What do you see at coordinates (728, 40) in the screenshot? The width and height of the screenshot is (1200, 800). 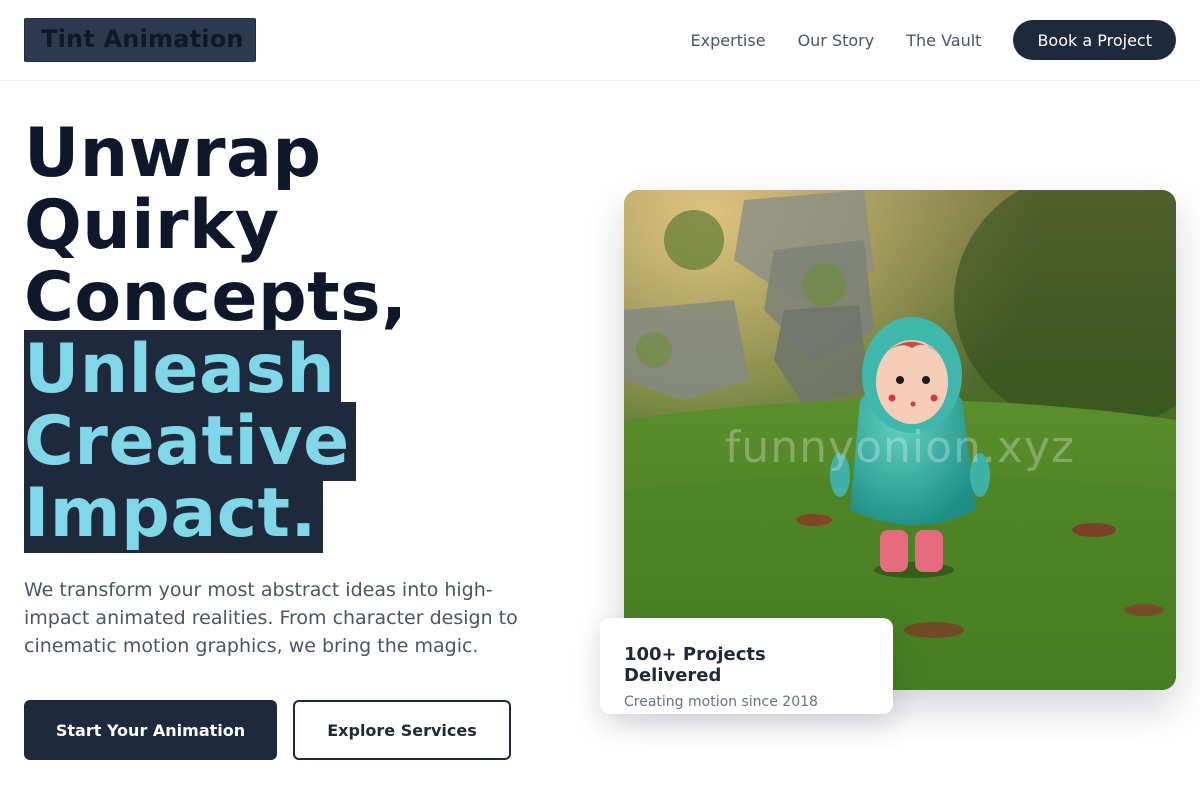 I see `nav-link-expertise: Expertise` at bounding box center [728, 40].